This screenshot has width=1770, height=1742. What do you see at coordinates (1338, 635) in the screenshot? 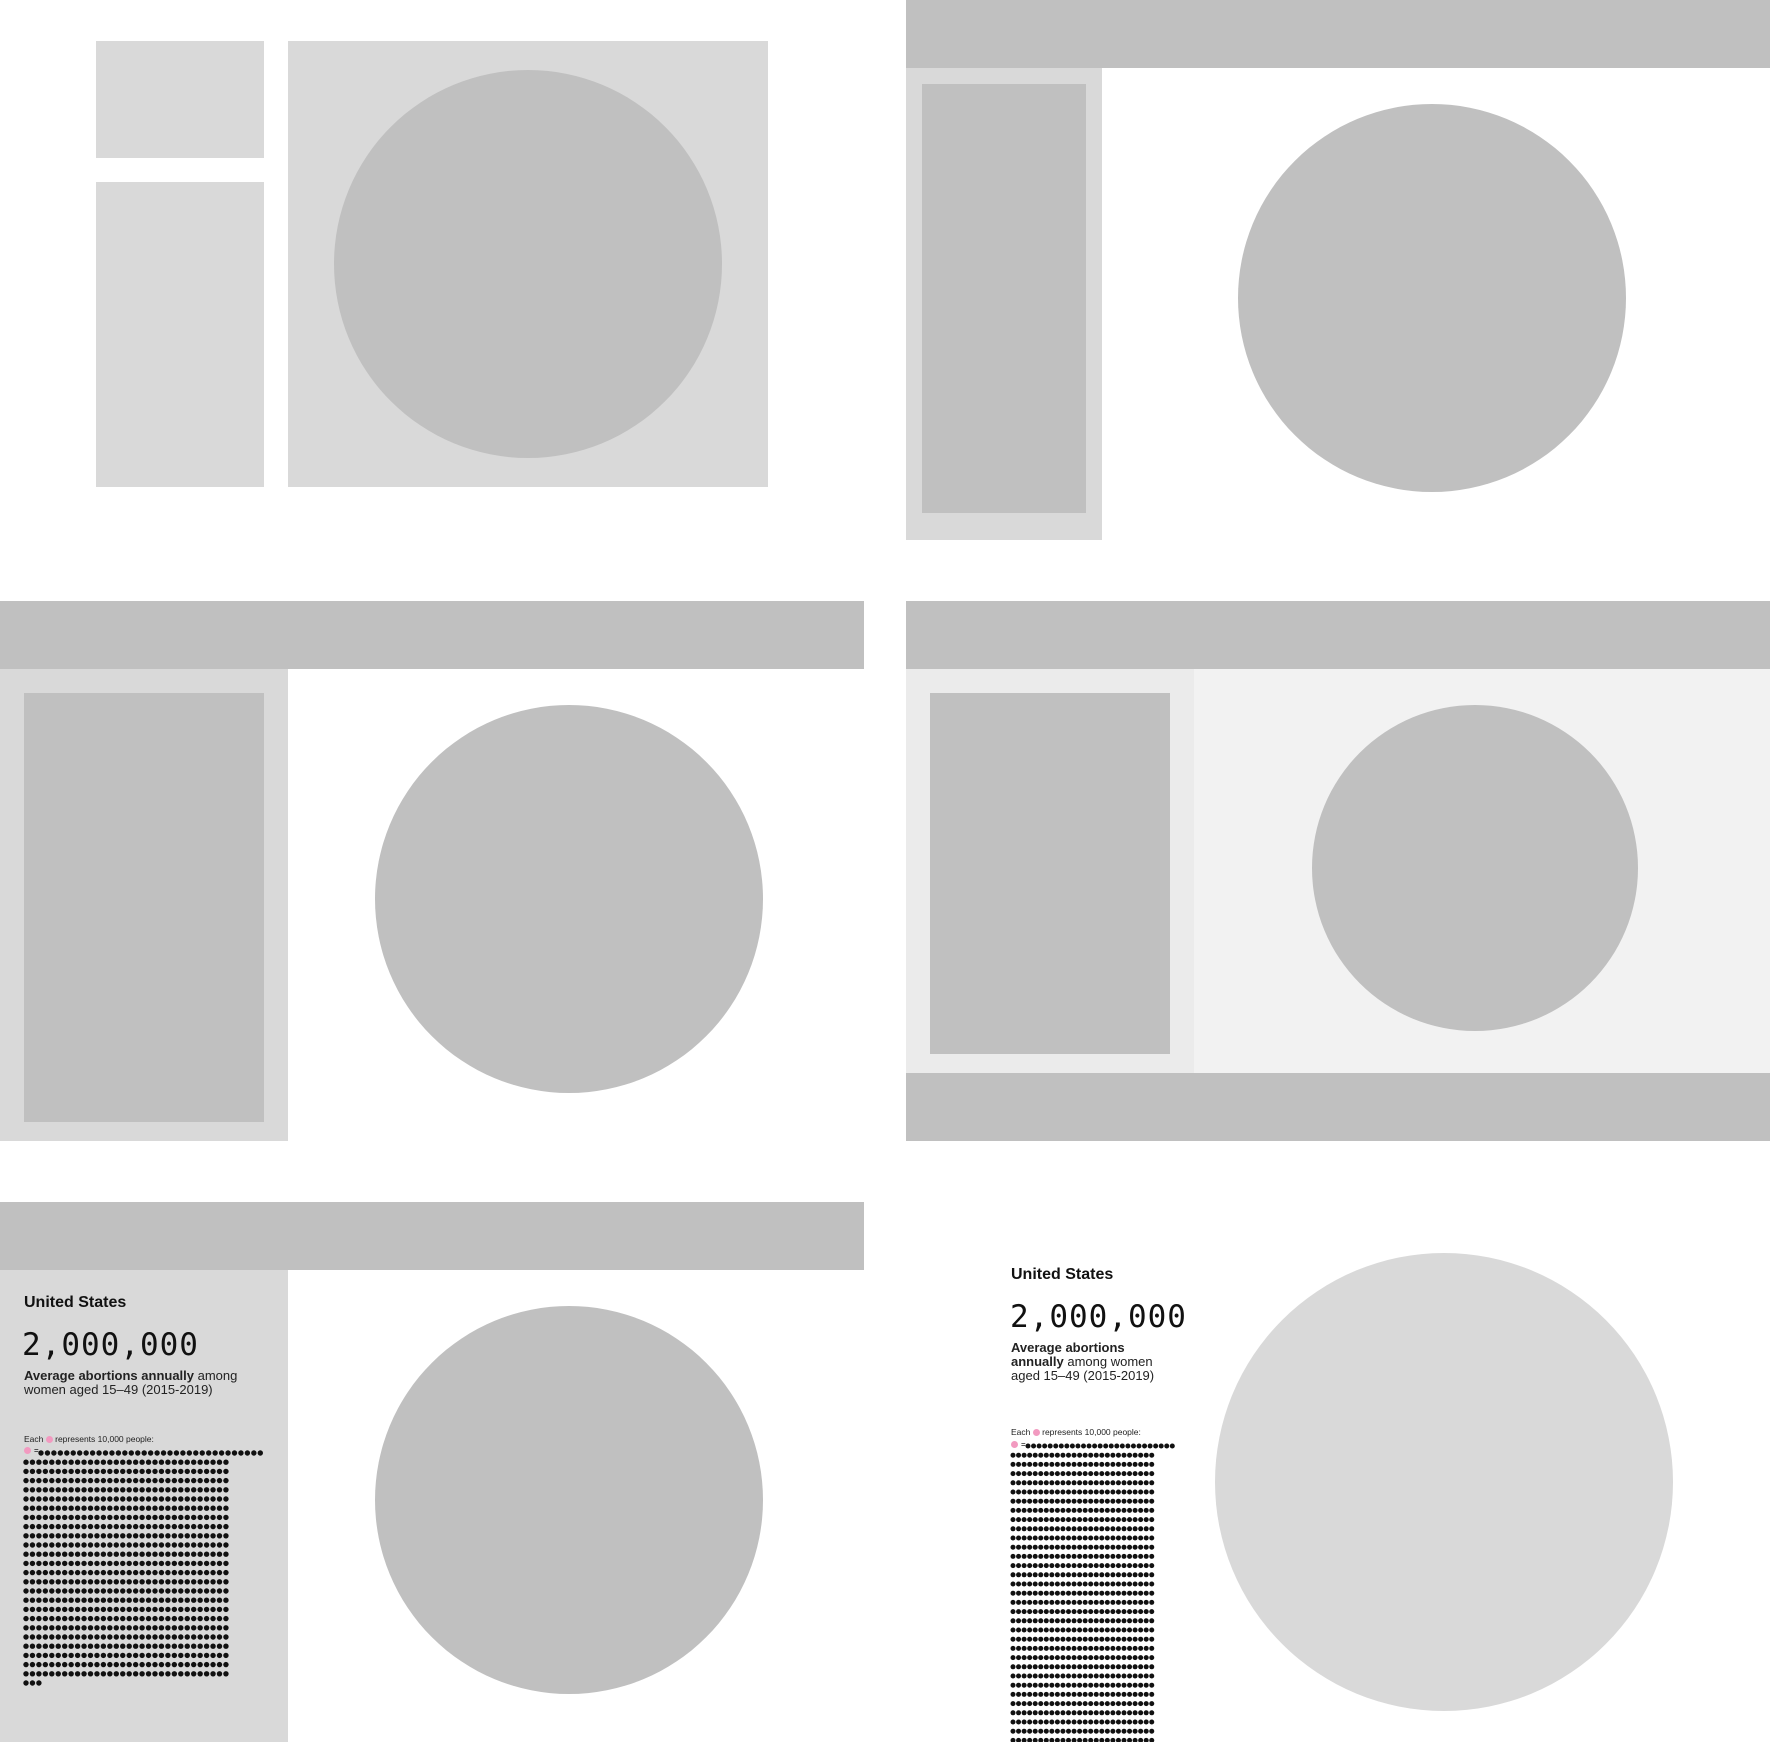
I see `panel-d-header` at bounding box center [1338, 635].